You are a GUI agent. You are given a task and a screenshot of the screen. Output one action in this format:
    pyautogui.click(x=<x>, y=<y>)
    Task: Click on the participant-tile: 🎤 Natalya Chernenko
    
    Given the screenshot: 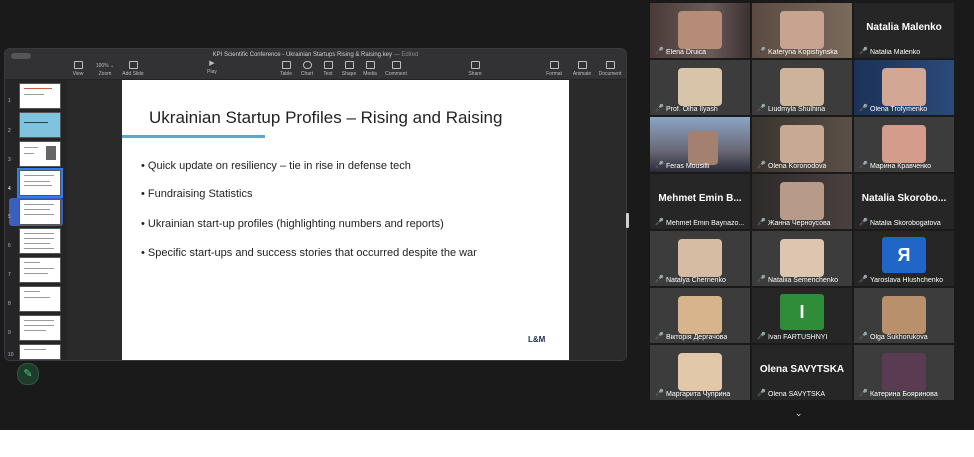 What is the action you would take?
    pyautogui.click(x=700, y=258)
    